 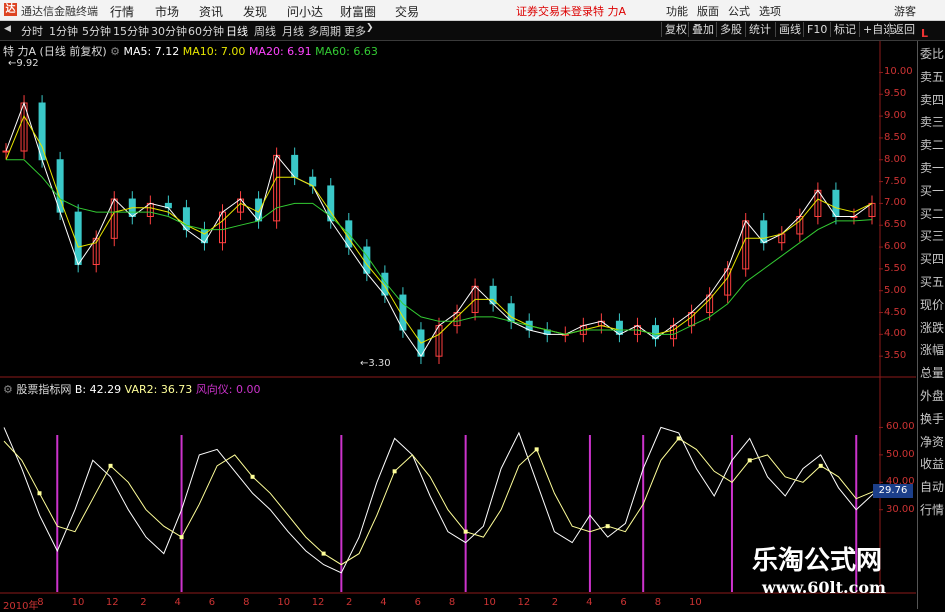 What do you see at coordinates (900, 509) in the screenshot?
I see `indicator-y-tick-label: 30.00` at bounding box center [900, 509].